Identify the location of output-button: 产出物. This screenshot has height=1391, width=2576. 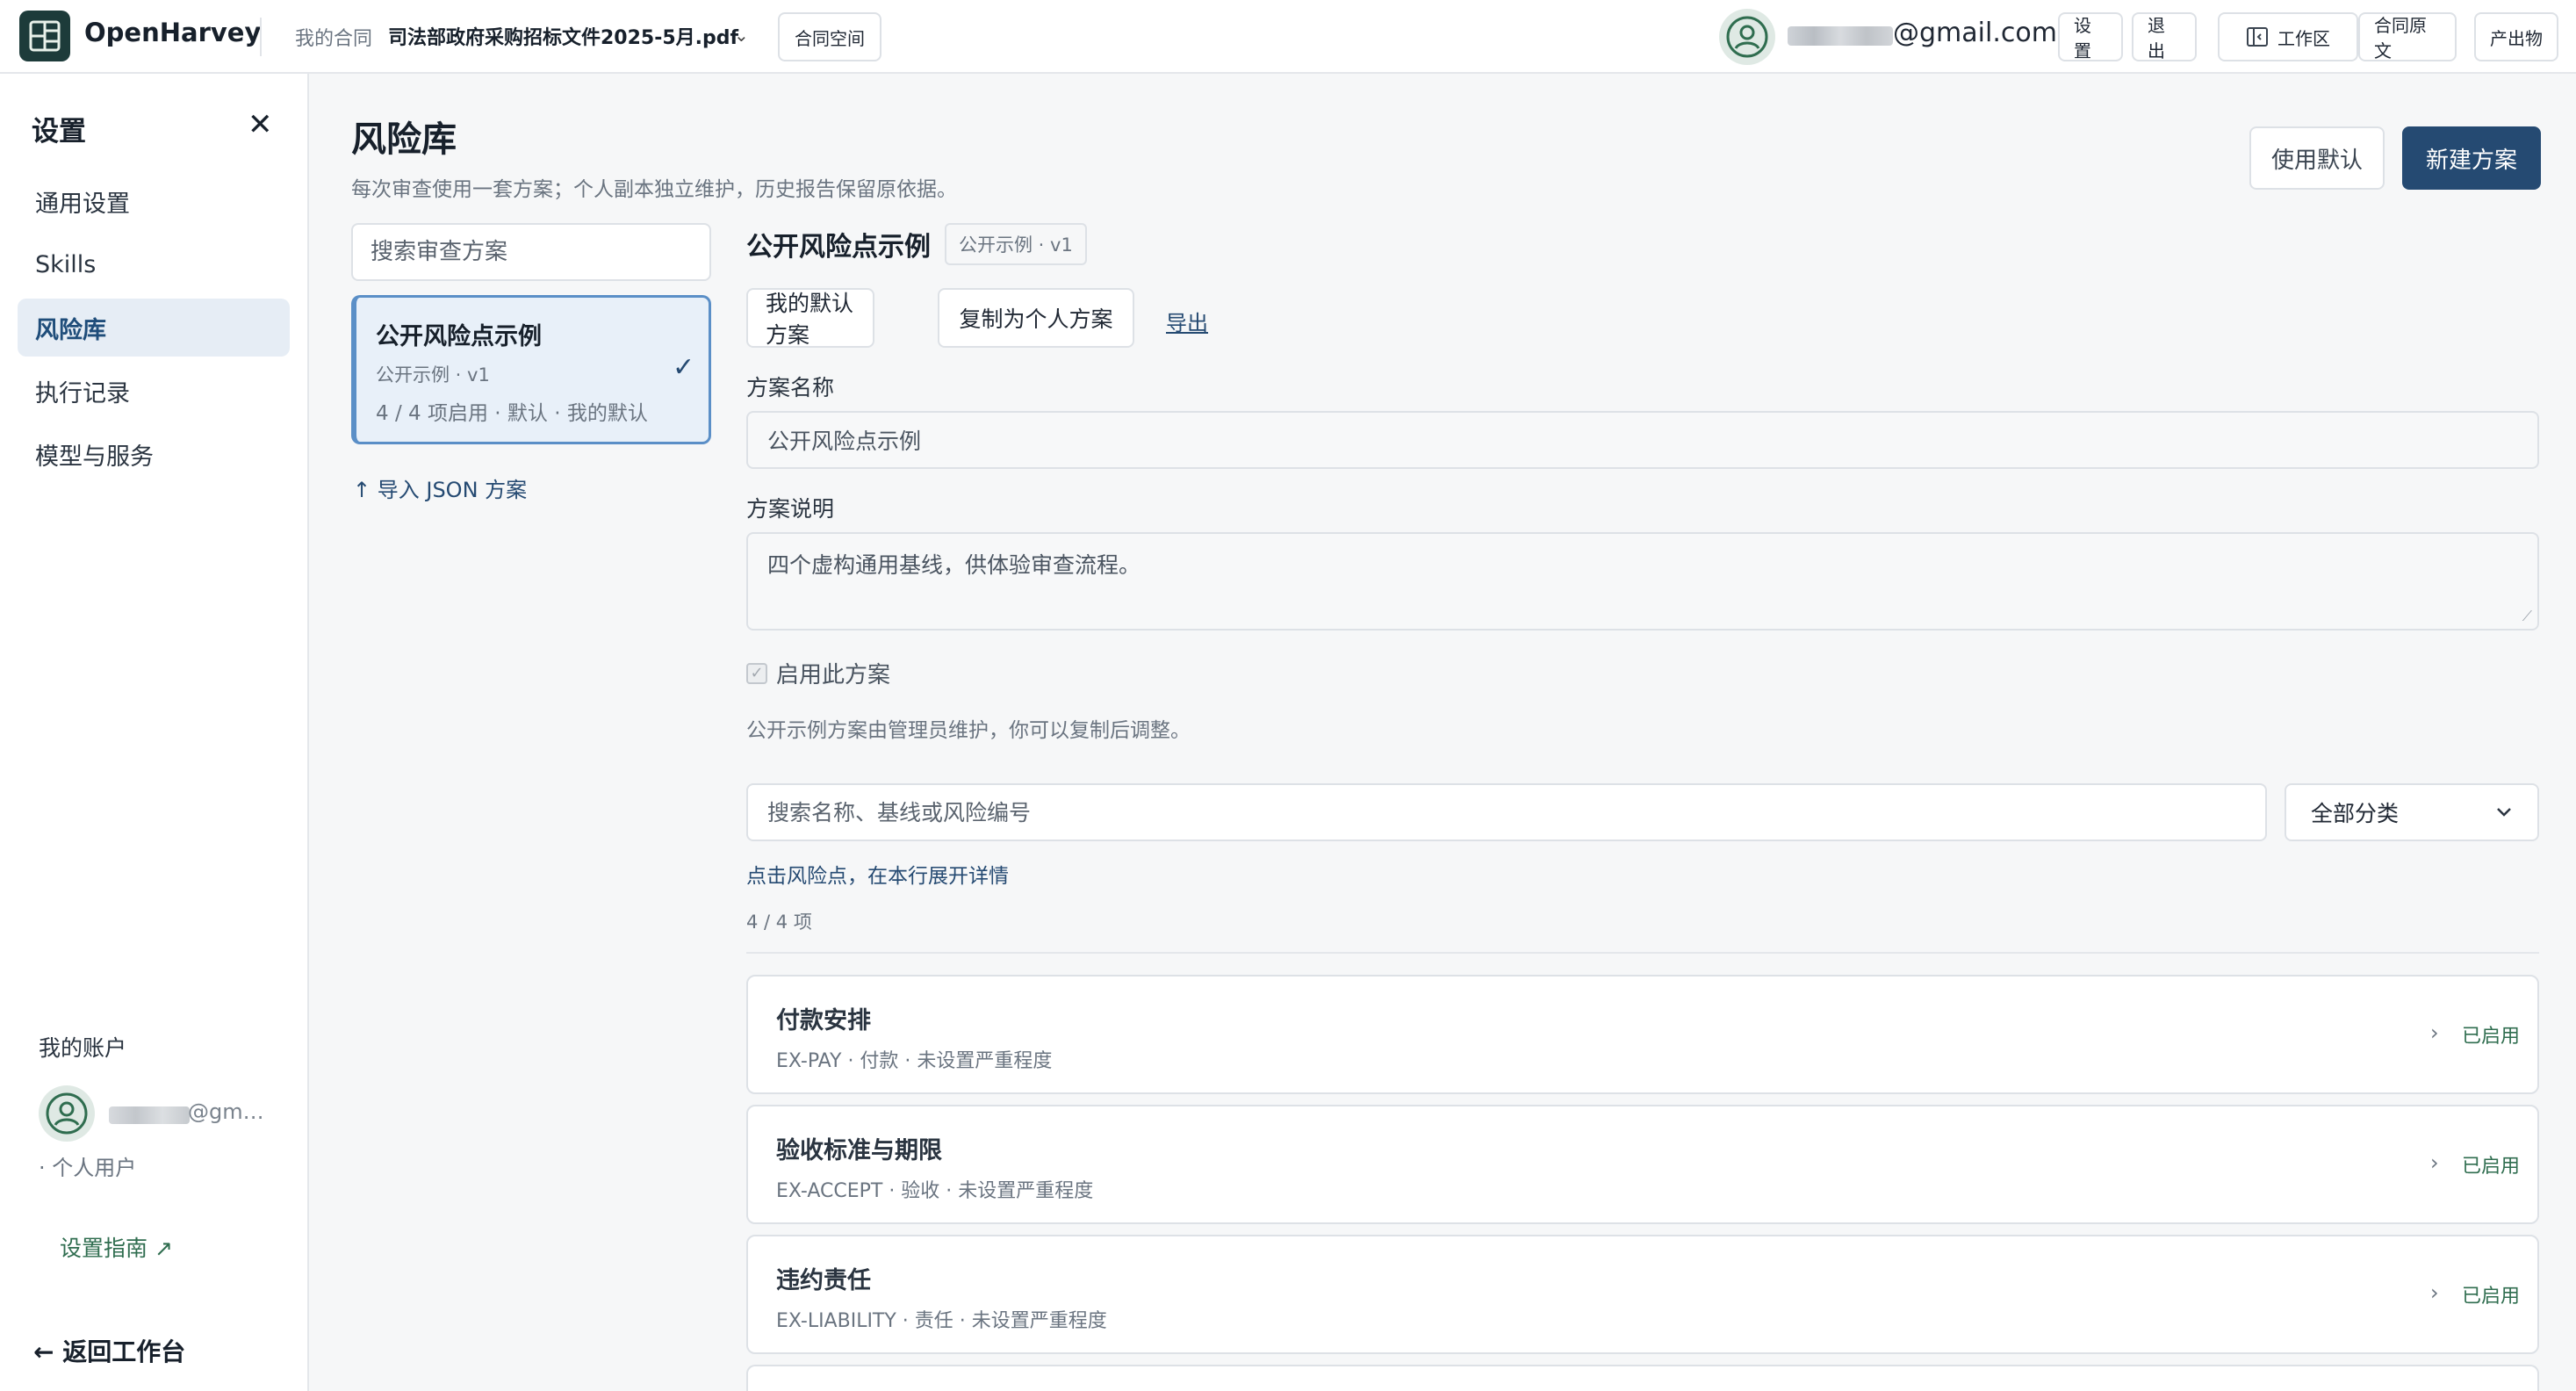
(2516, 36).